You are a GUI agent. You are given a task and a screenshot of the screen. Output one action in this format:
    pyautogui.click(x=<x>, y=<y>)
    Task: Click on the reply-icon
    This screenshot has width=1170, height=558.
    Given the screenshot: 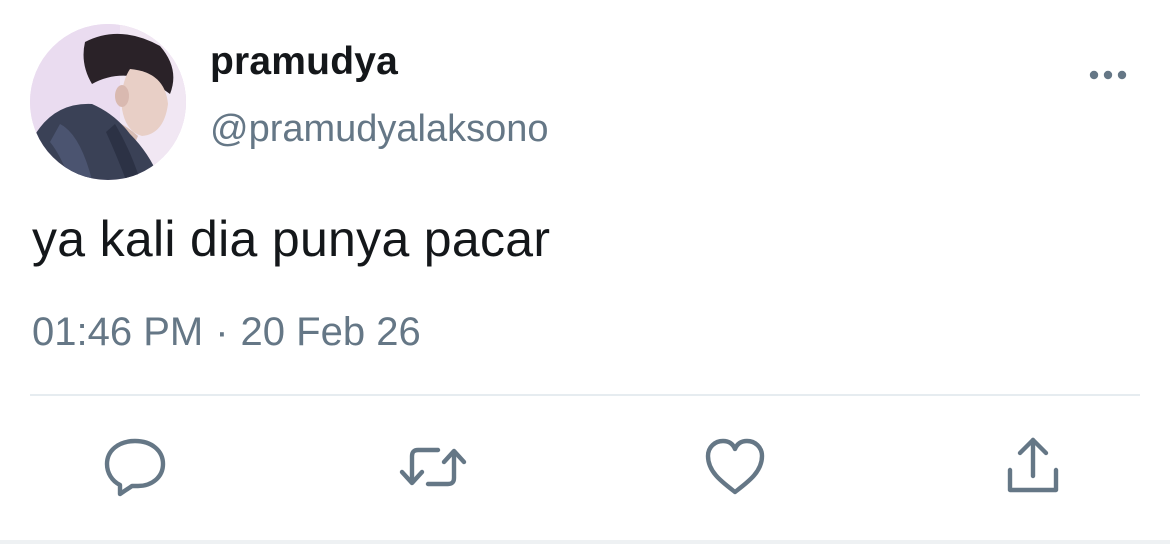 What is the action you would take?
    pyautogui.click(x=135, y=467)
    